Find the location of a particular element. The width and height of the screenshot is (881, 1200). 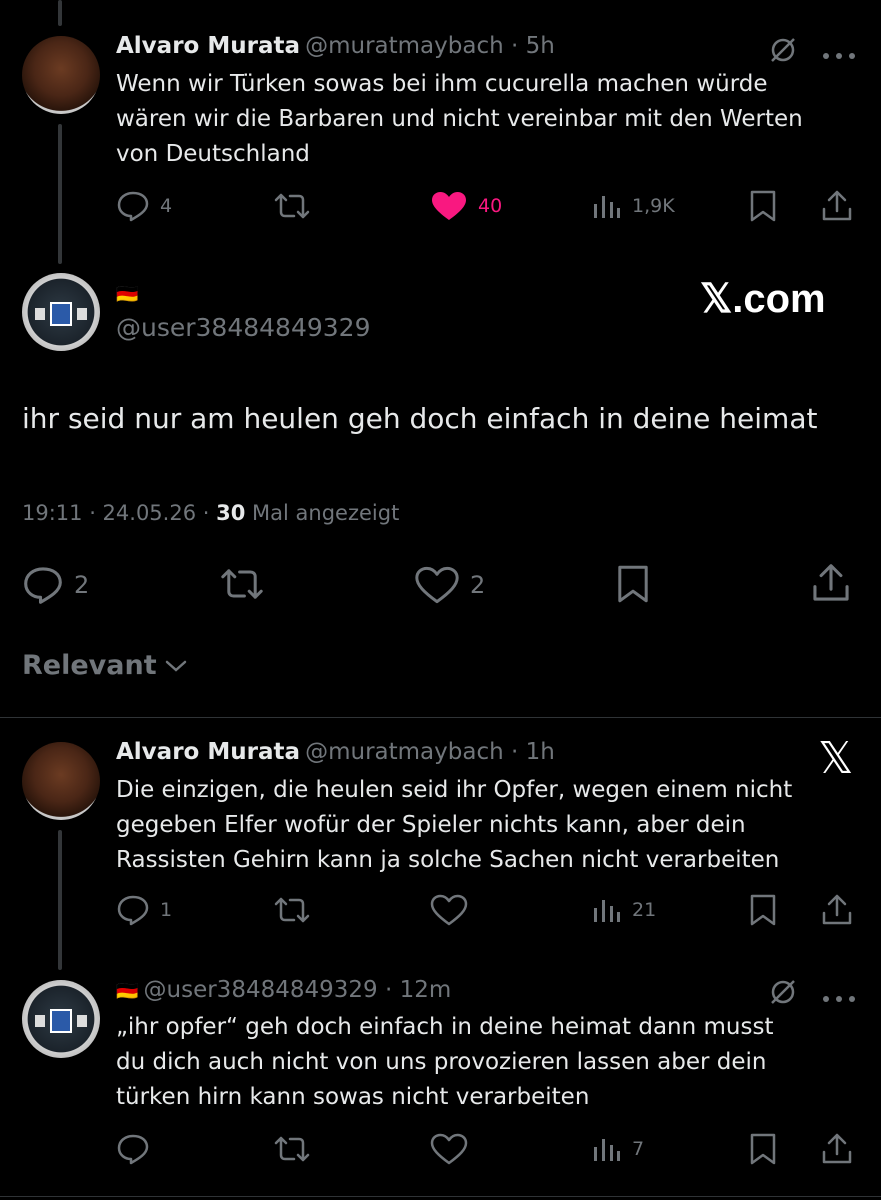

sort-dropdown: Relevant is located at coordinates (104, 665).